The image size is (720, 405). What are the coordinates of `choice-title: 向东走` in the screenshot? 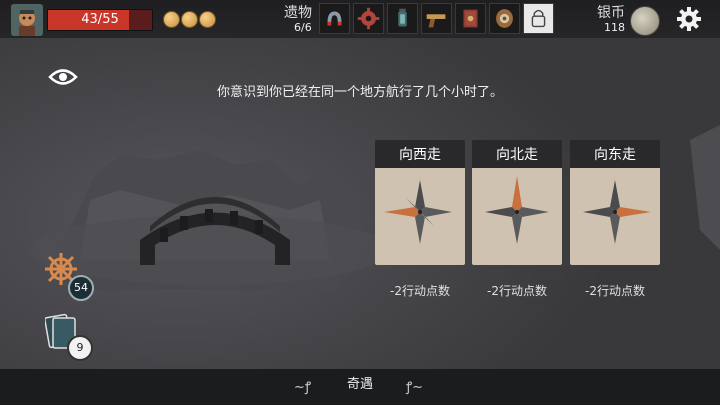 It's located at (615, 155).